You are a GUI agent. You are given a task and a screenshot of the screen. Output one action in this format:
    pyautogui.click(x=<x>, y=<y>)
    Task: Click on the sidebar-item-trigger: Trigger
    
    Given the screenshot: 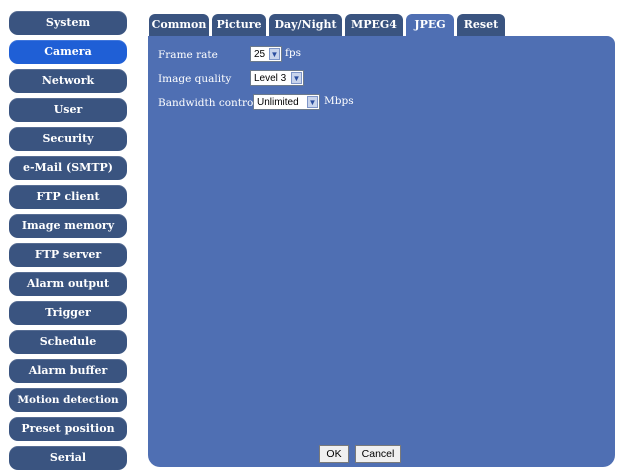 What is the action you would take?
    pyautogui.click(x=68, y=313)
    